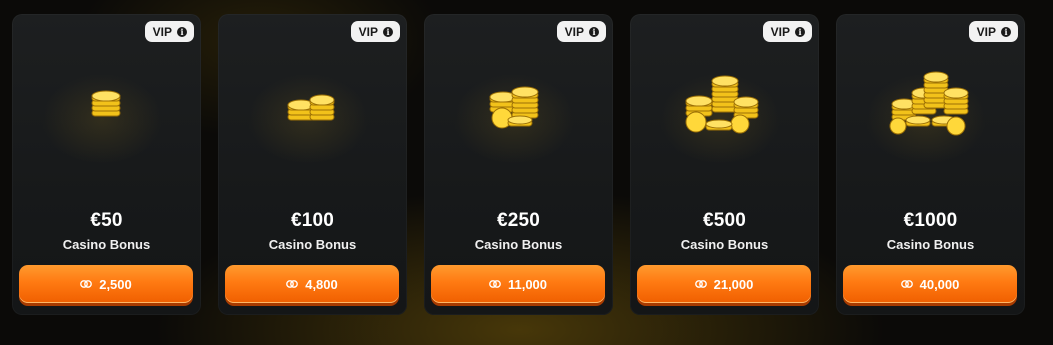 The height and width of the screenshot is (345, 1053). What do you see at coordinates (527, 284) in the screenshot?
I see `price-label: 11,000` at bounding box center [527, 284].